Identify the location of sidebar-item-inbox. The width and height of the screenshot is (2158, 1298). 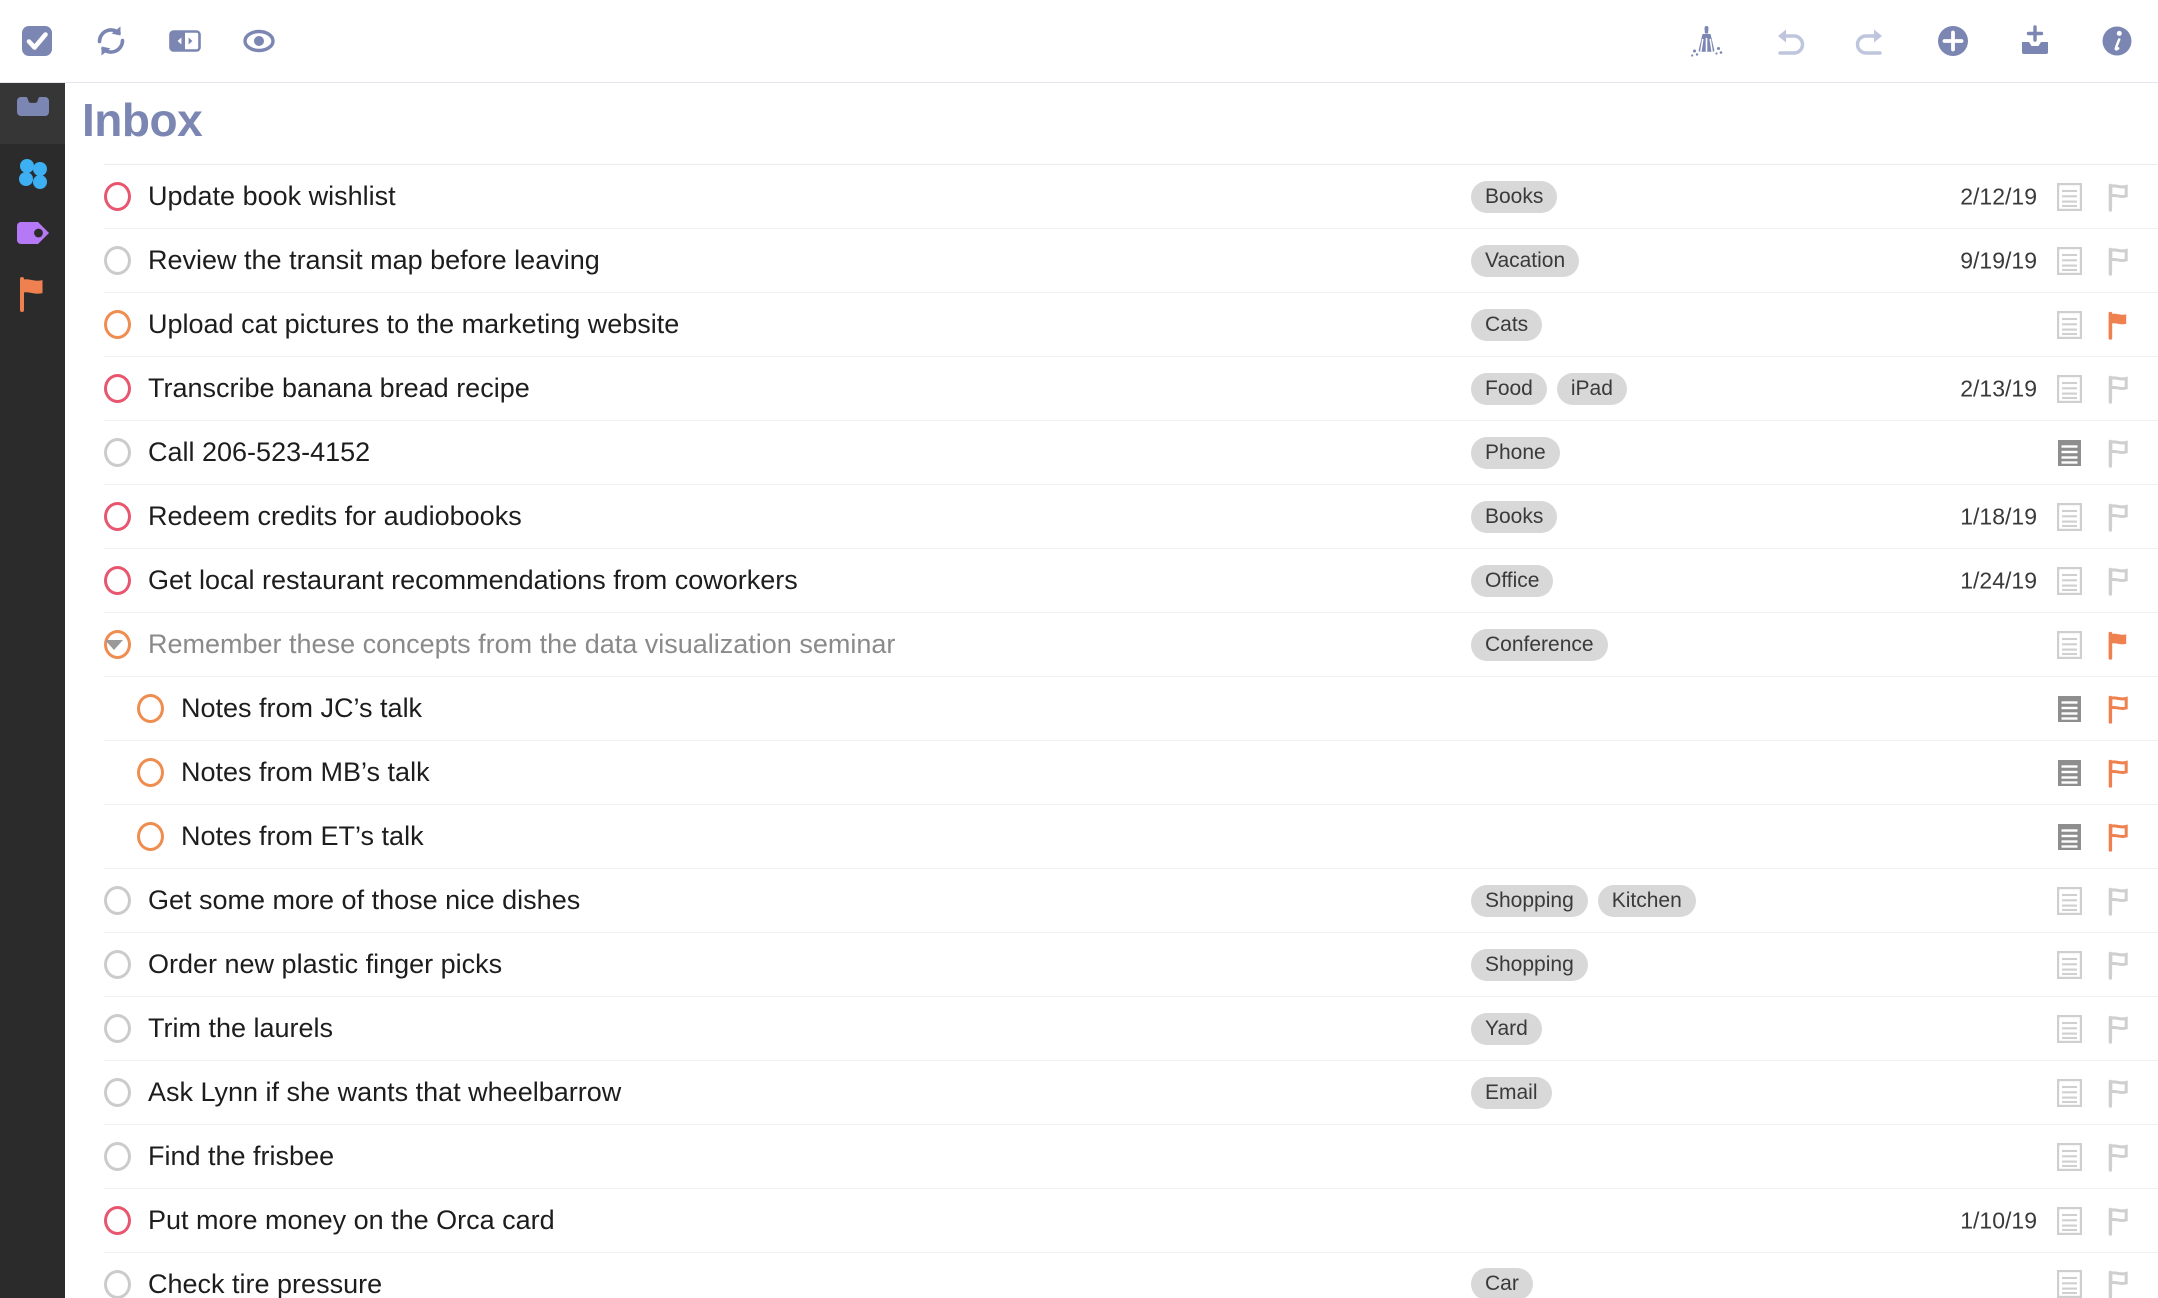
(32, 113).